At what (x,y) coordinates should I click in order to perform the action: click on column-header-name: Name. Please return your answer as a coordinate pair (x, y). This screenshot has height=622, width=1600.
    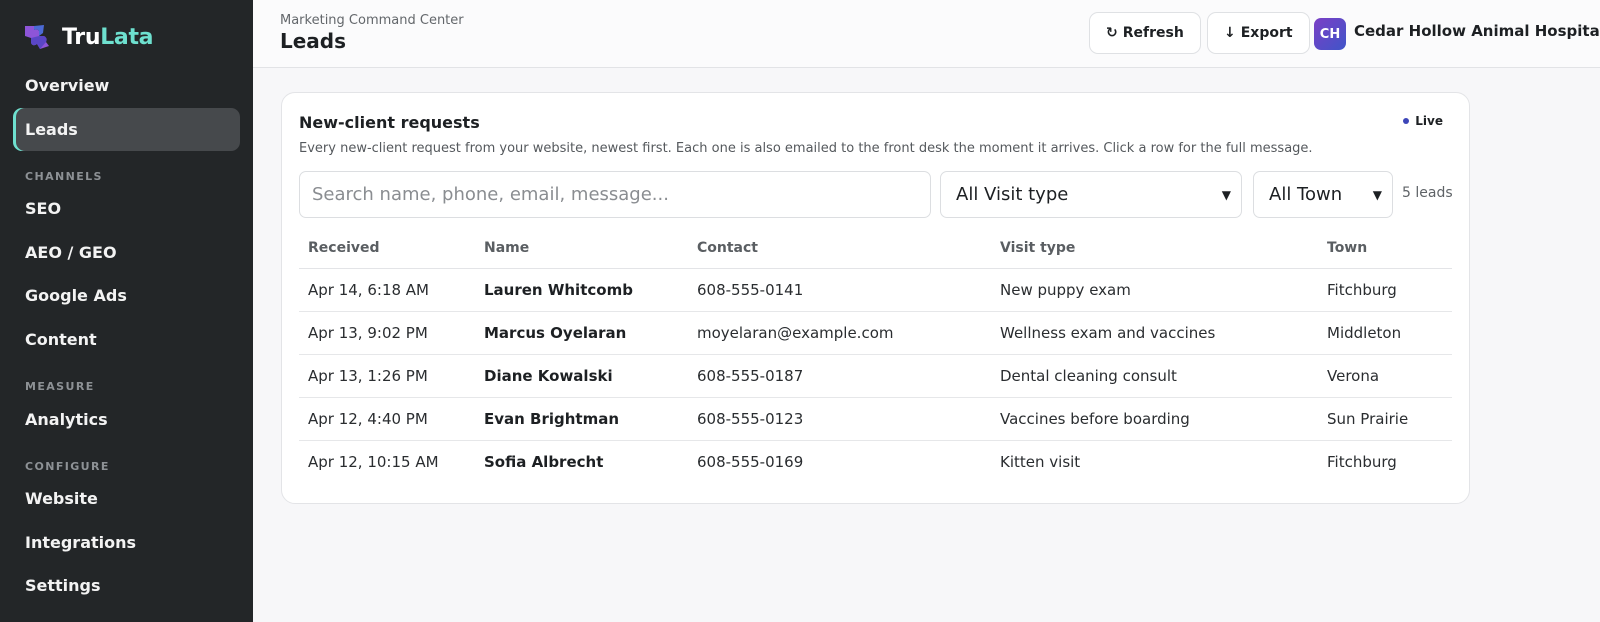
    Looking at the image, I should click on (506, 248).